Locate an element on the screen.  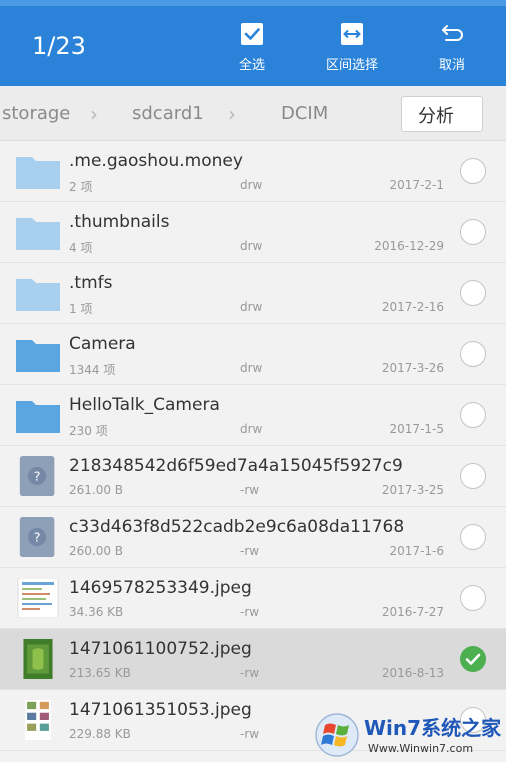
file-name: 1471061351053.jpeg is located at coordinates (160, 710).